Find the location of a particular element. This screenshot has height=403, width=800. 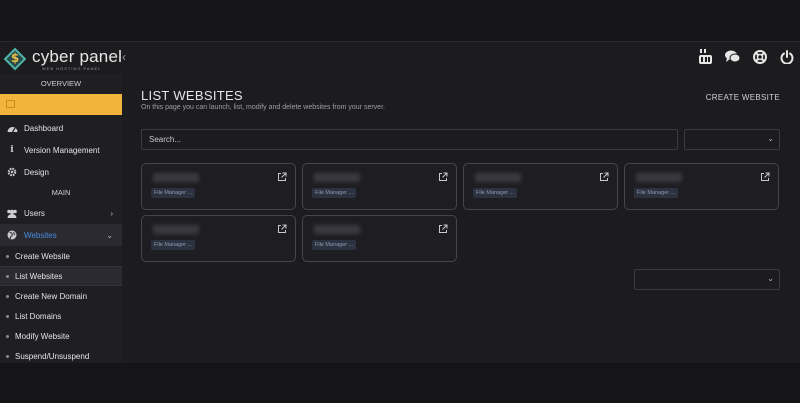

sidebar-subitem-label: List Websites is located at coordinates (39, 276).